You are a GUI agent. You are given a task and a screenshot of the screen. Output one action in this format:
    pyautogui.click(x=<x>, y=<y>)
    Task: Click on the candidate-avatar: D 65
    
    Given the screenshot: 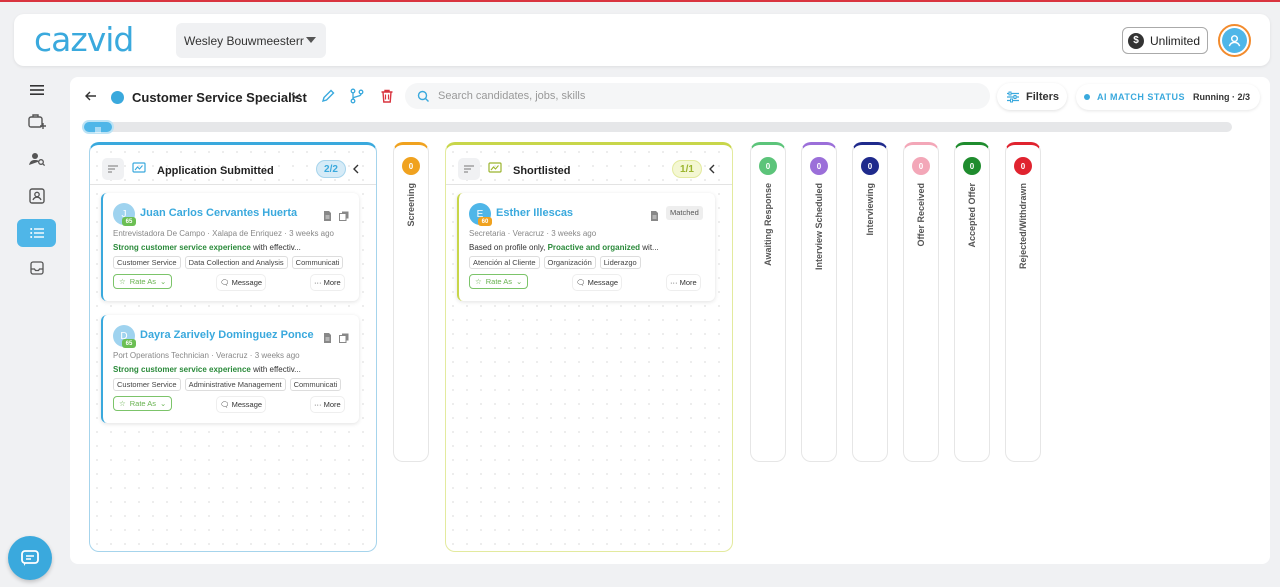 What is the action you would take?
    pyautogui.click(x=124, y=336)
    